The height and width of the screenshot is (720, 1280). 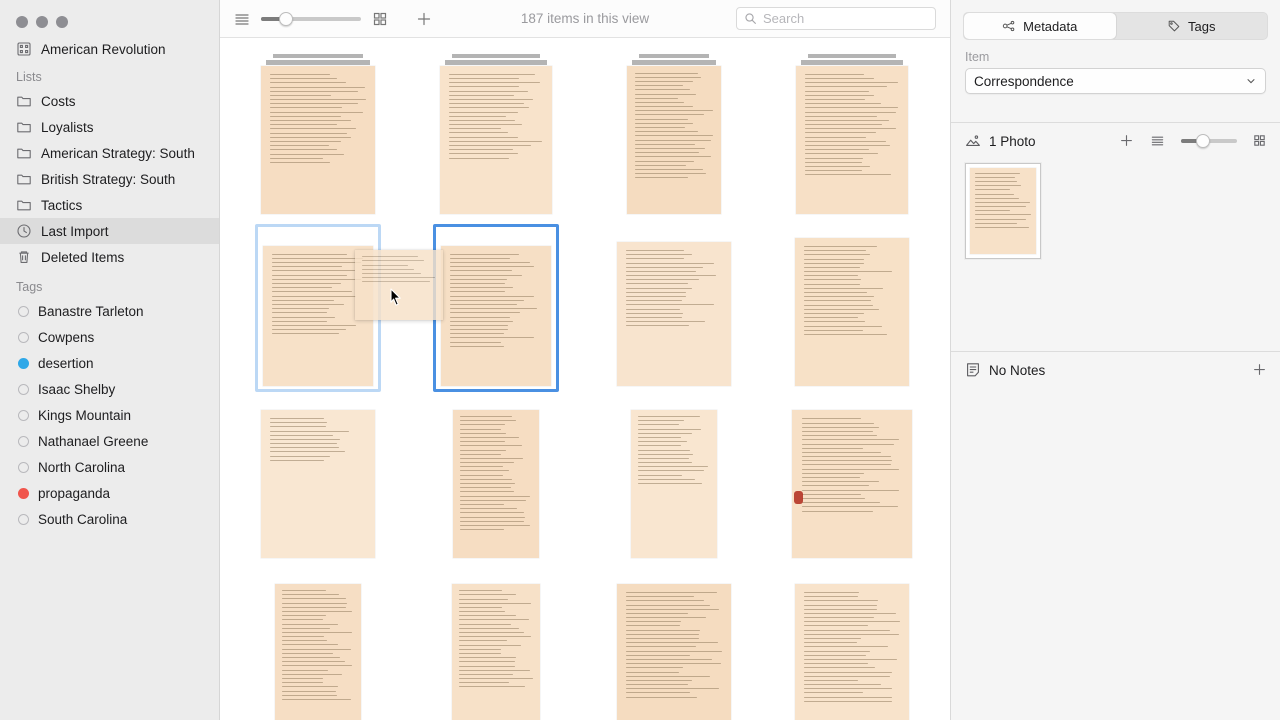 What do you see at coordinates (1192, 26) in the screenshot?
I see `tab-tags: Tags` at bounding box center [1192, 26].